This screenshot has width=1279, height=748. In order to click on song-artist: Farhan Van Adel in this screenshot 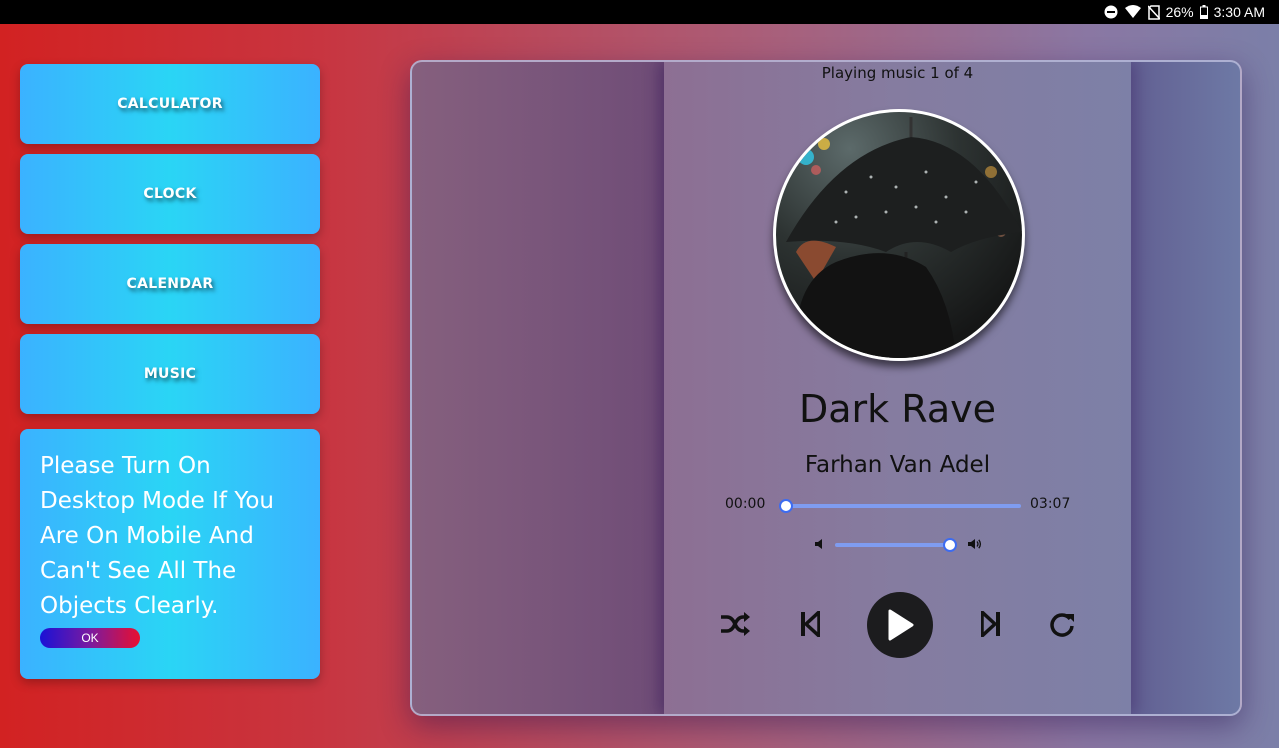, I will do `click(897, 465)`.